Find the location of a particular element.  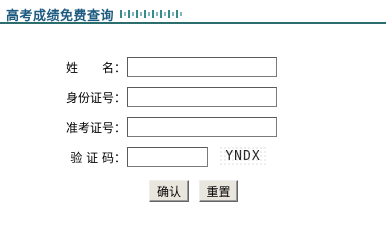

id-number-input is located at coordinates (202, 97).